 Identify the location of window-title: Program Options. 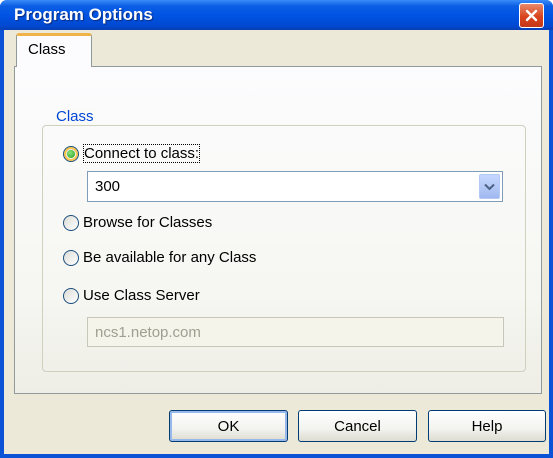
(83, 14).